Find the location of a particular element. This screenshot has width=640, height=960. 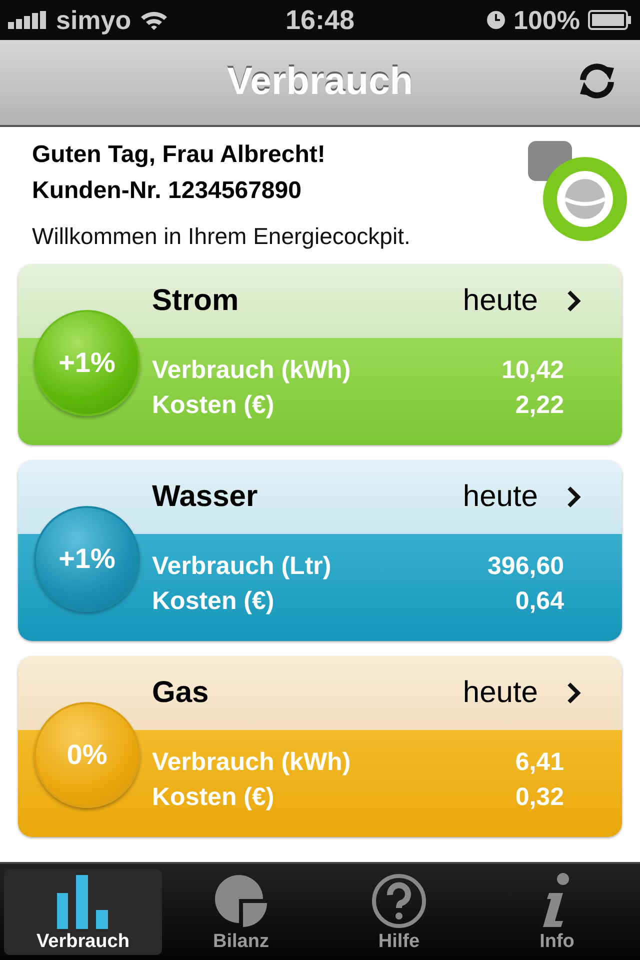

battery-percent: 100% is located at coordinates (547, 20).